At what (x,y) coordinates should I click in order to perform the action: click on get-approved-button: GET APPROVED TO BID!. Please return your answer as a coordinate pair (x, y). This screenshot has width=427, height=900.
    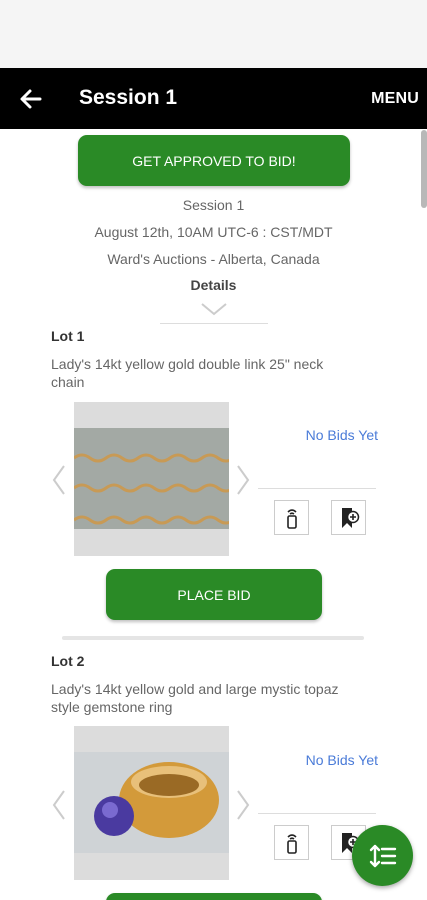
    Looking at the image, I should click on (214, 160).